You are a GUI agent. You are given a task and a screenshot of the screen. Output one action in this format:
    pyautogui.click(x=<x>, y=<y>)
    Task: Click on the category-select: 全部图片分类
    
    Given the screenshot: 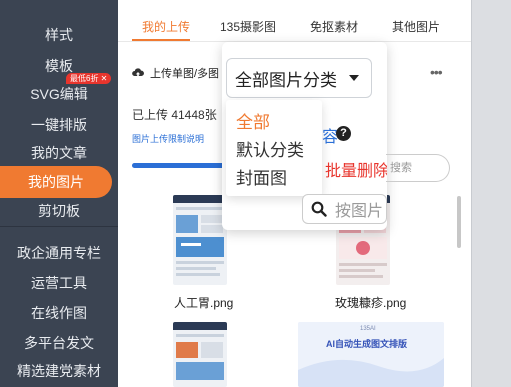 What is the action you would take?
    pyautogui.click(x=299, y=78)
    